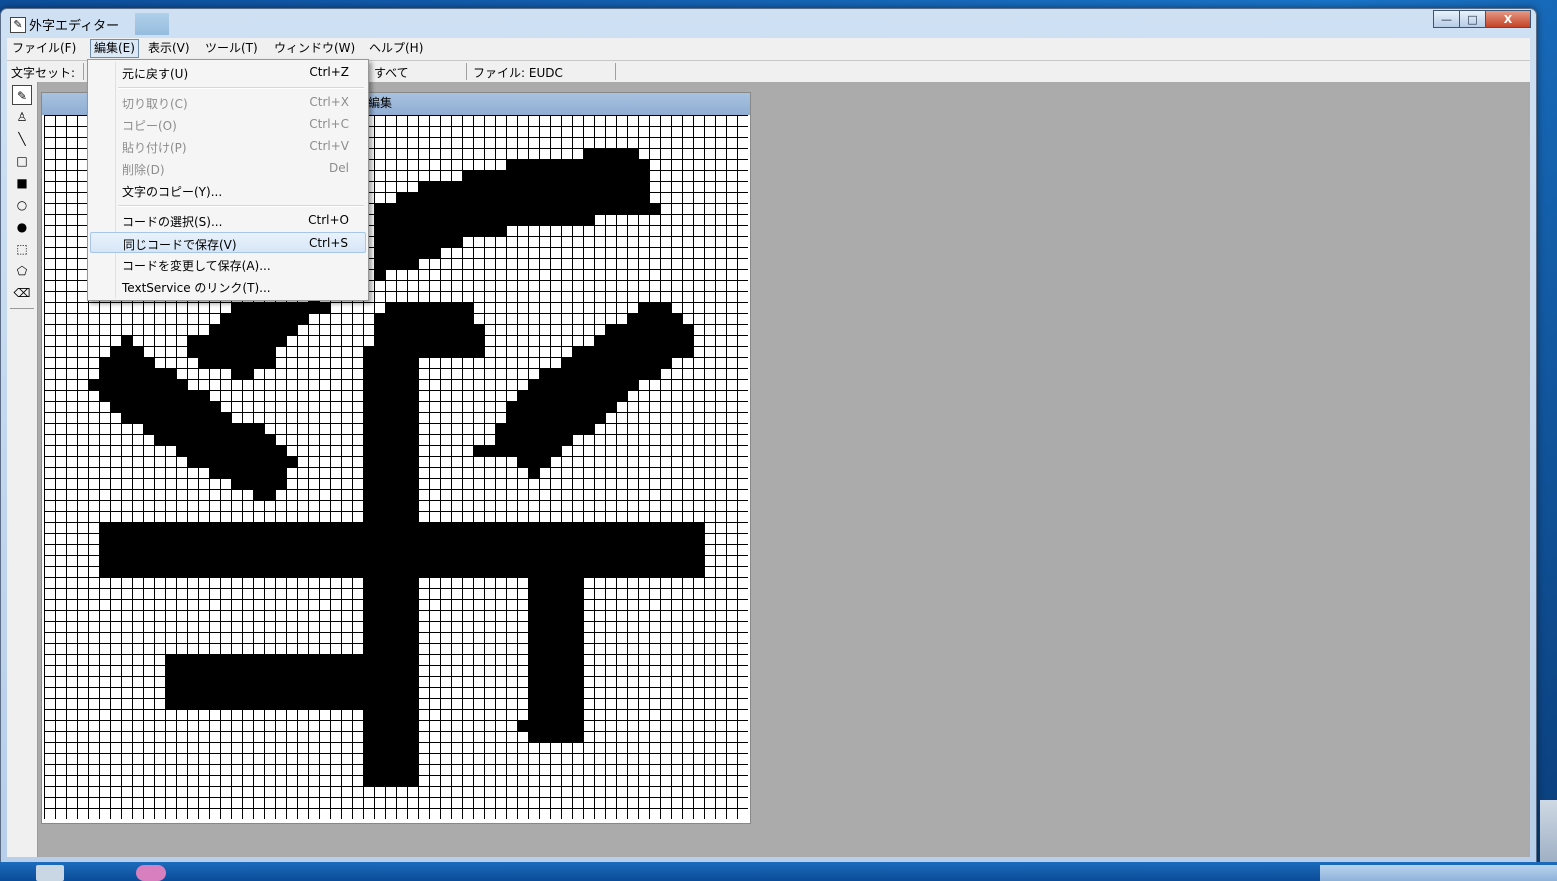 The width and height of the screenshot is (1557, 881). I want to click on brush-icon: ♙, so click(22, 117).